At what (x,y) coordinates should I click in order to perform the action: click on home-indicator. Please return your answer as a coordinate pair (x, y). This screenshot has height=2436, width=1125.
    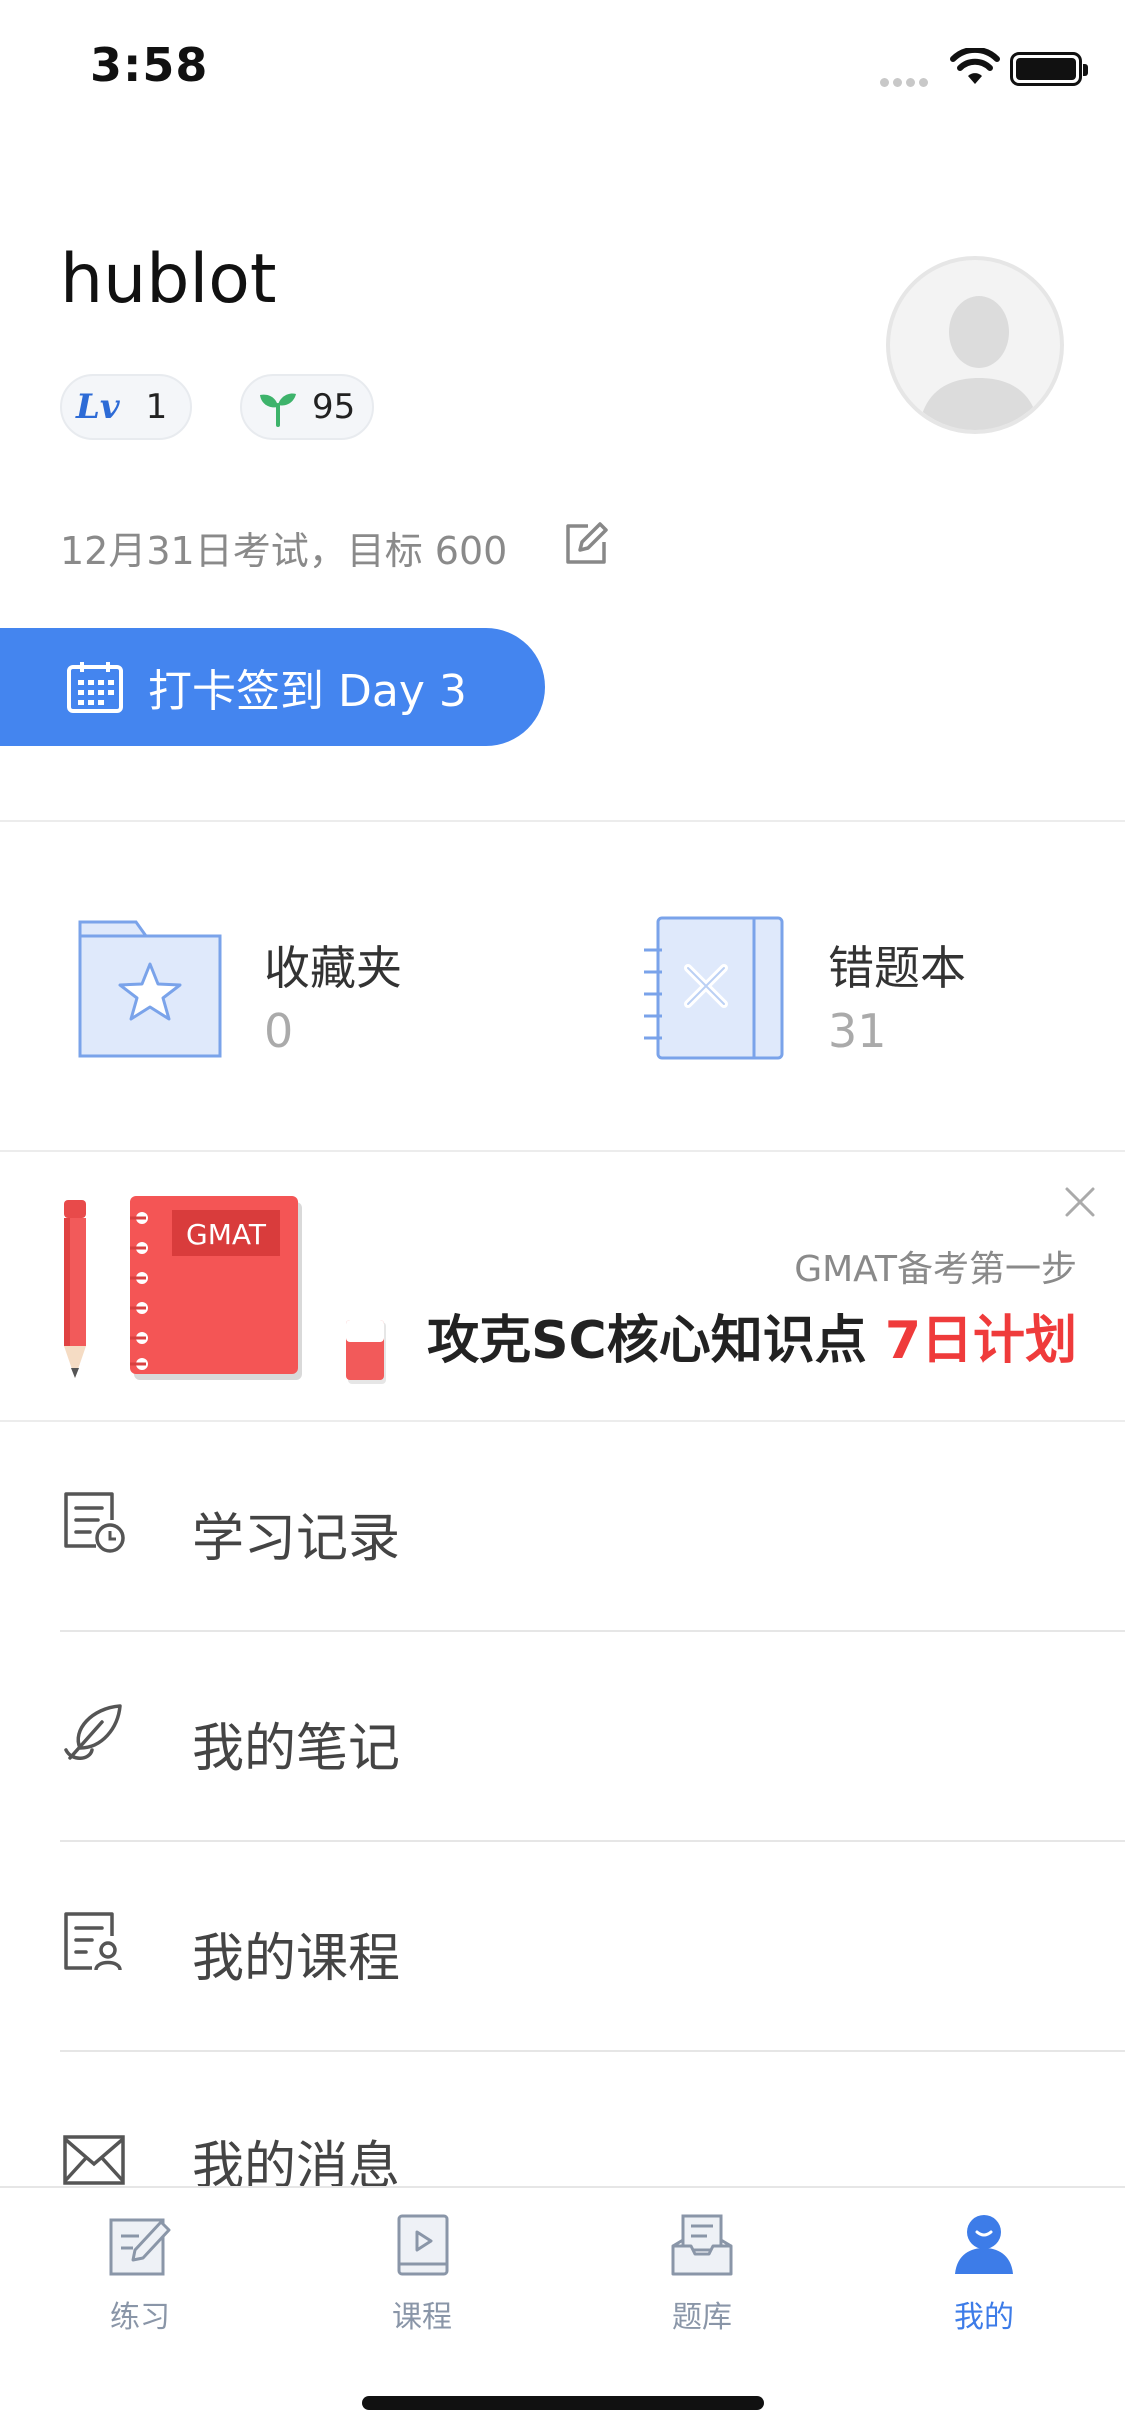
    Looking at the image, I should click on (563, 2403).